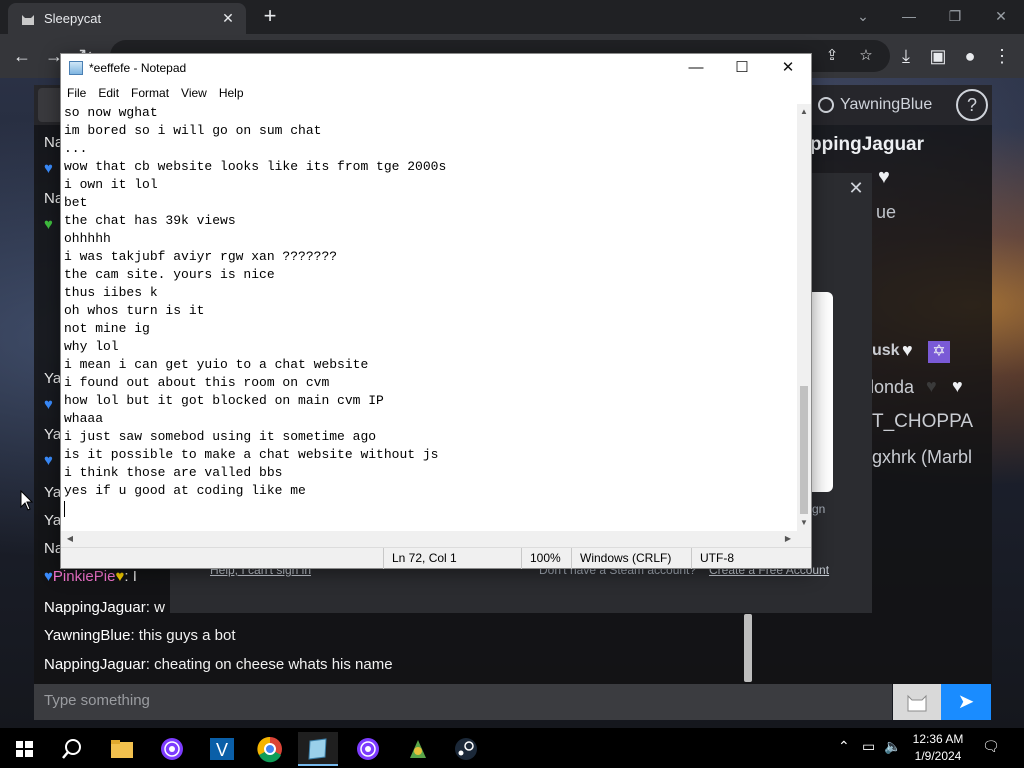 This screenshot has width=1024, height=768. Describe the element at coordinates (922, 457) in the screenshot. I see `user-list-item: gxhrk (Marbl` at that location.